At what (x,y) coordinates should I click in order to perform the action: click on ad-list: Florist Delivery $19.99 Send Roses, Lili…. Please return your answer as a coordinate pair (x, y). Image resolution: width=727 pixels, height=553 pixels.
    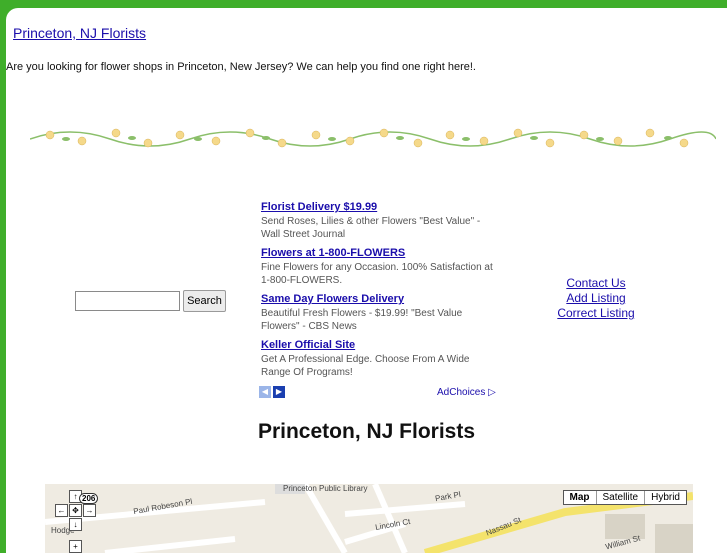
    Looking at the image, I should click on (379, 292).